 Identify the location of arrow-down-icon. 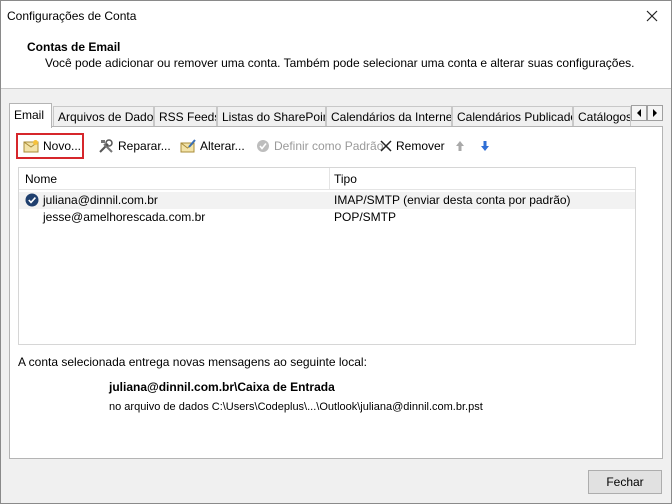
(485, 146).